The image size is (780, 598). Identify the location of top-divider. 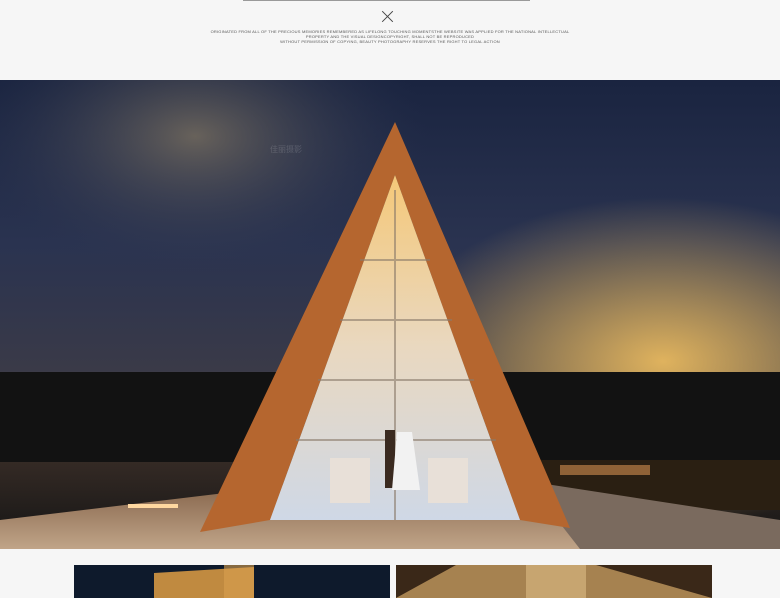
(386, 0).